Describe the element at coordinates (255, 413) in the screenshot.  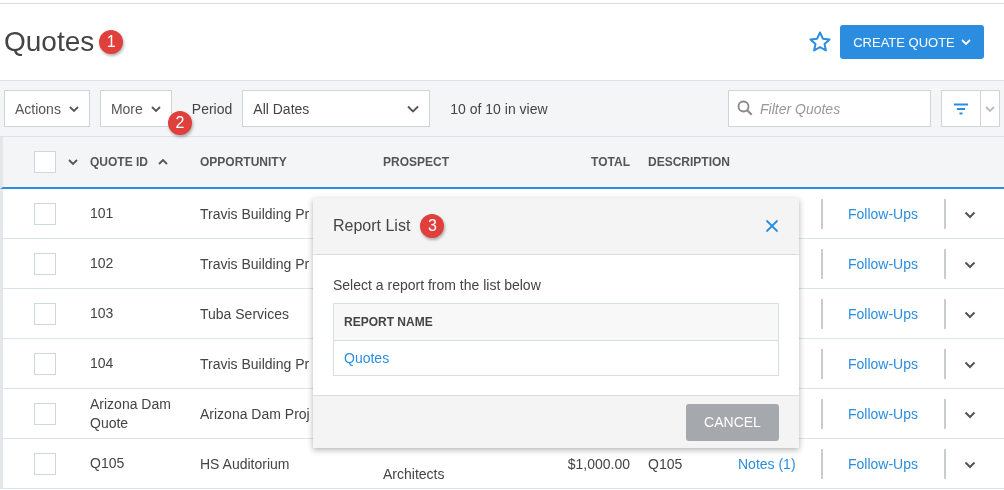
I see `opportunity-cell: Arizona Dam Proj` at that location.